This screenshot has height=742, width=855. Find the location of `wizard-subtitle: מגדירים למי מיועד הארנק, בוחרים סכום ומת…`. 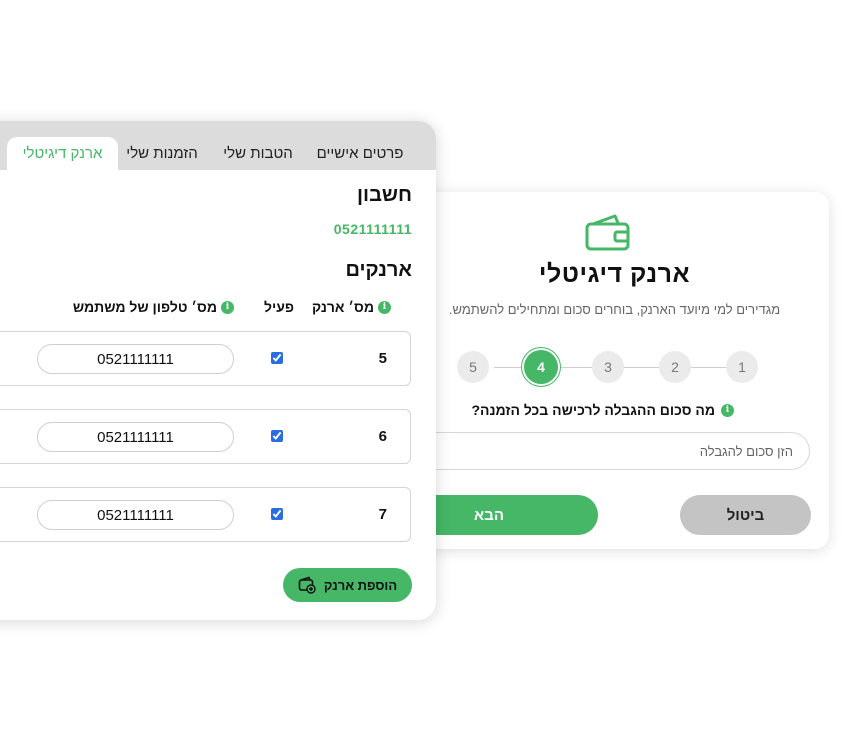

wizard-subtitle: מגדירים למי מיועד הארנק, בוחרים סכום ומת… is located at coordinates (614, 309).